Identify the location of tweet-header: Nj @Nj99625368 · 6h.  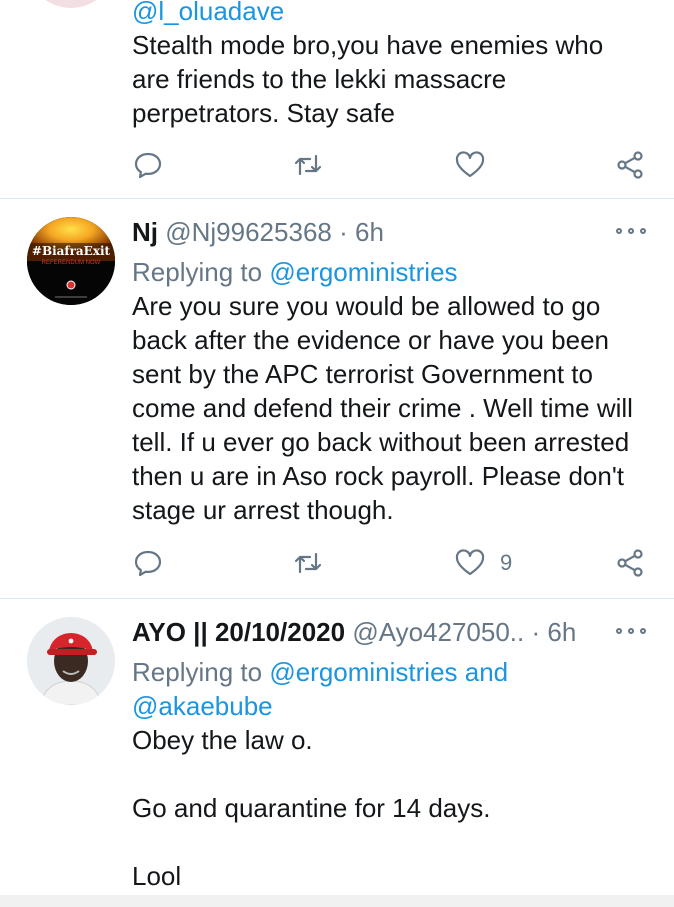
(258, 232).